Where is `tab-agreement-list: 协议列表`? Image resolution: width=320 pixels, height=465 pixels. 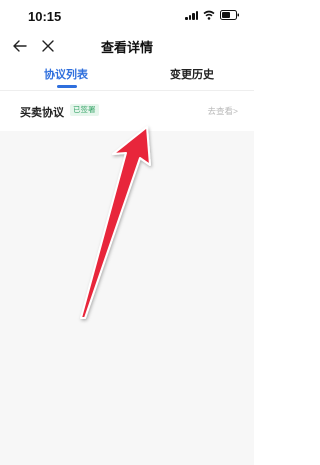
tab-agreement-list: 协议列表 is located at coordinates (66, 74).